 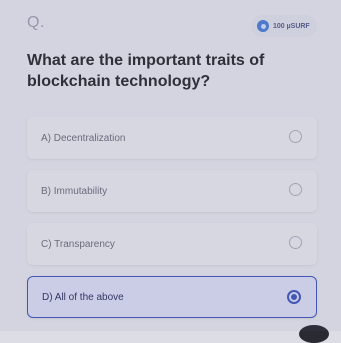 What do you see at coordinates (291, 26) in the screenshot?
I see `reward-amount: 100 µSURF` at bounding box center [291, 26].